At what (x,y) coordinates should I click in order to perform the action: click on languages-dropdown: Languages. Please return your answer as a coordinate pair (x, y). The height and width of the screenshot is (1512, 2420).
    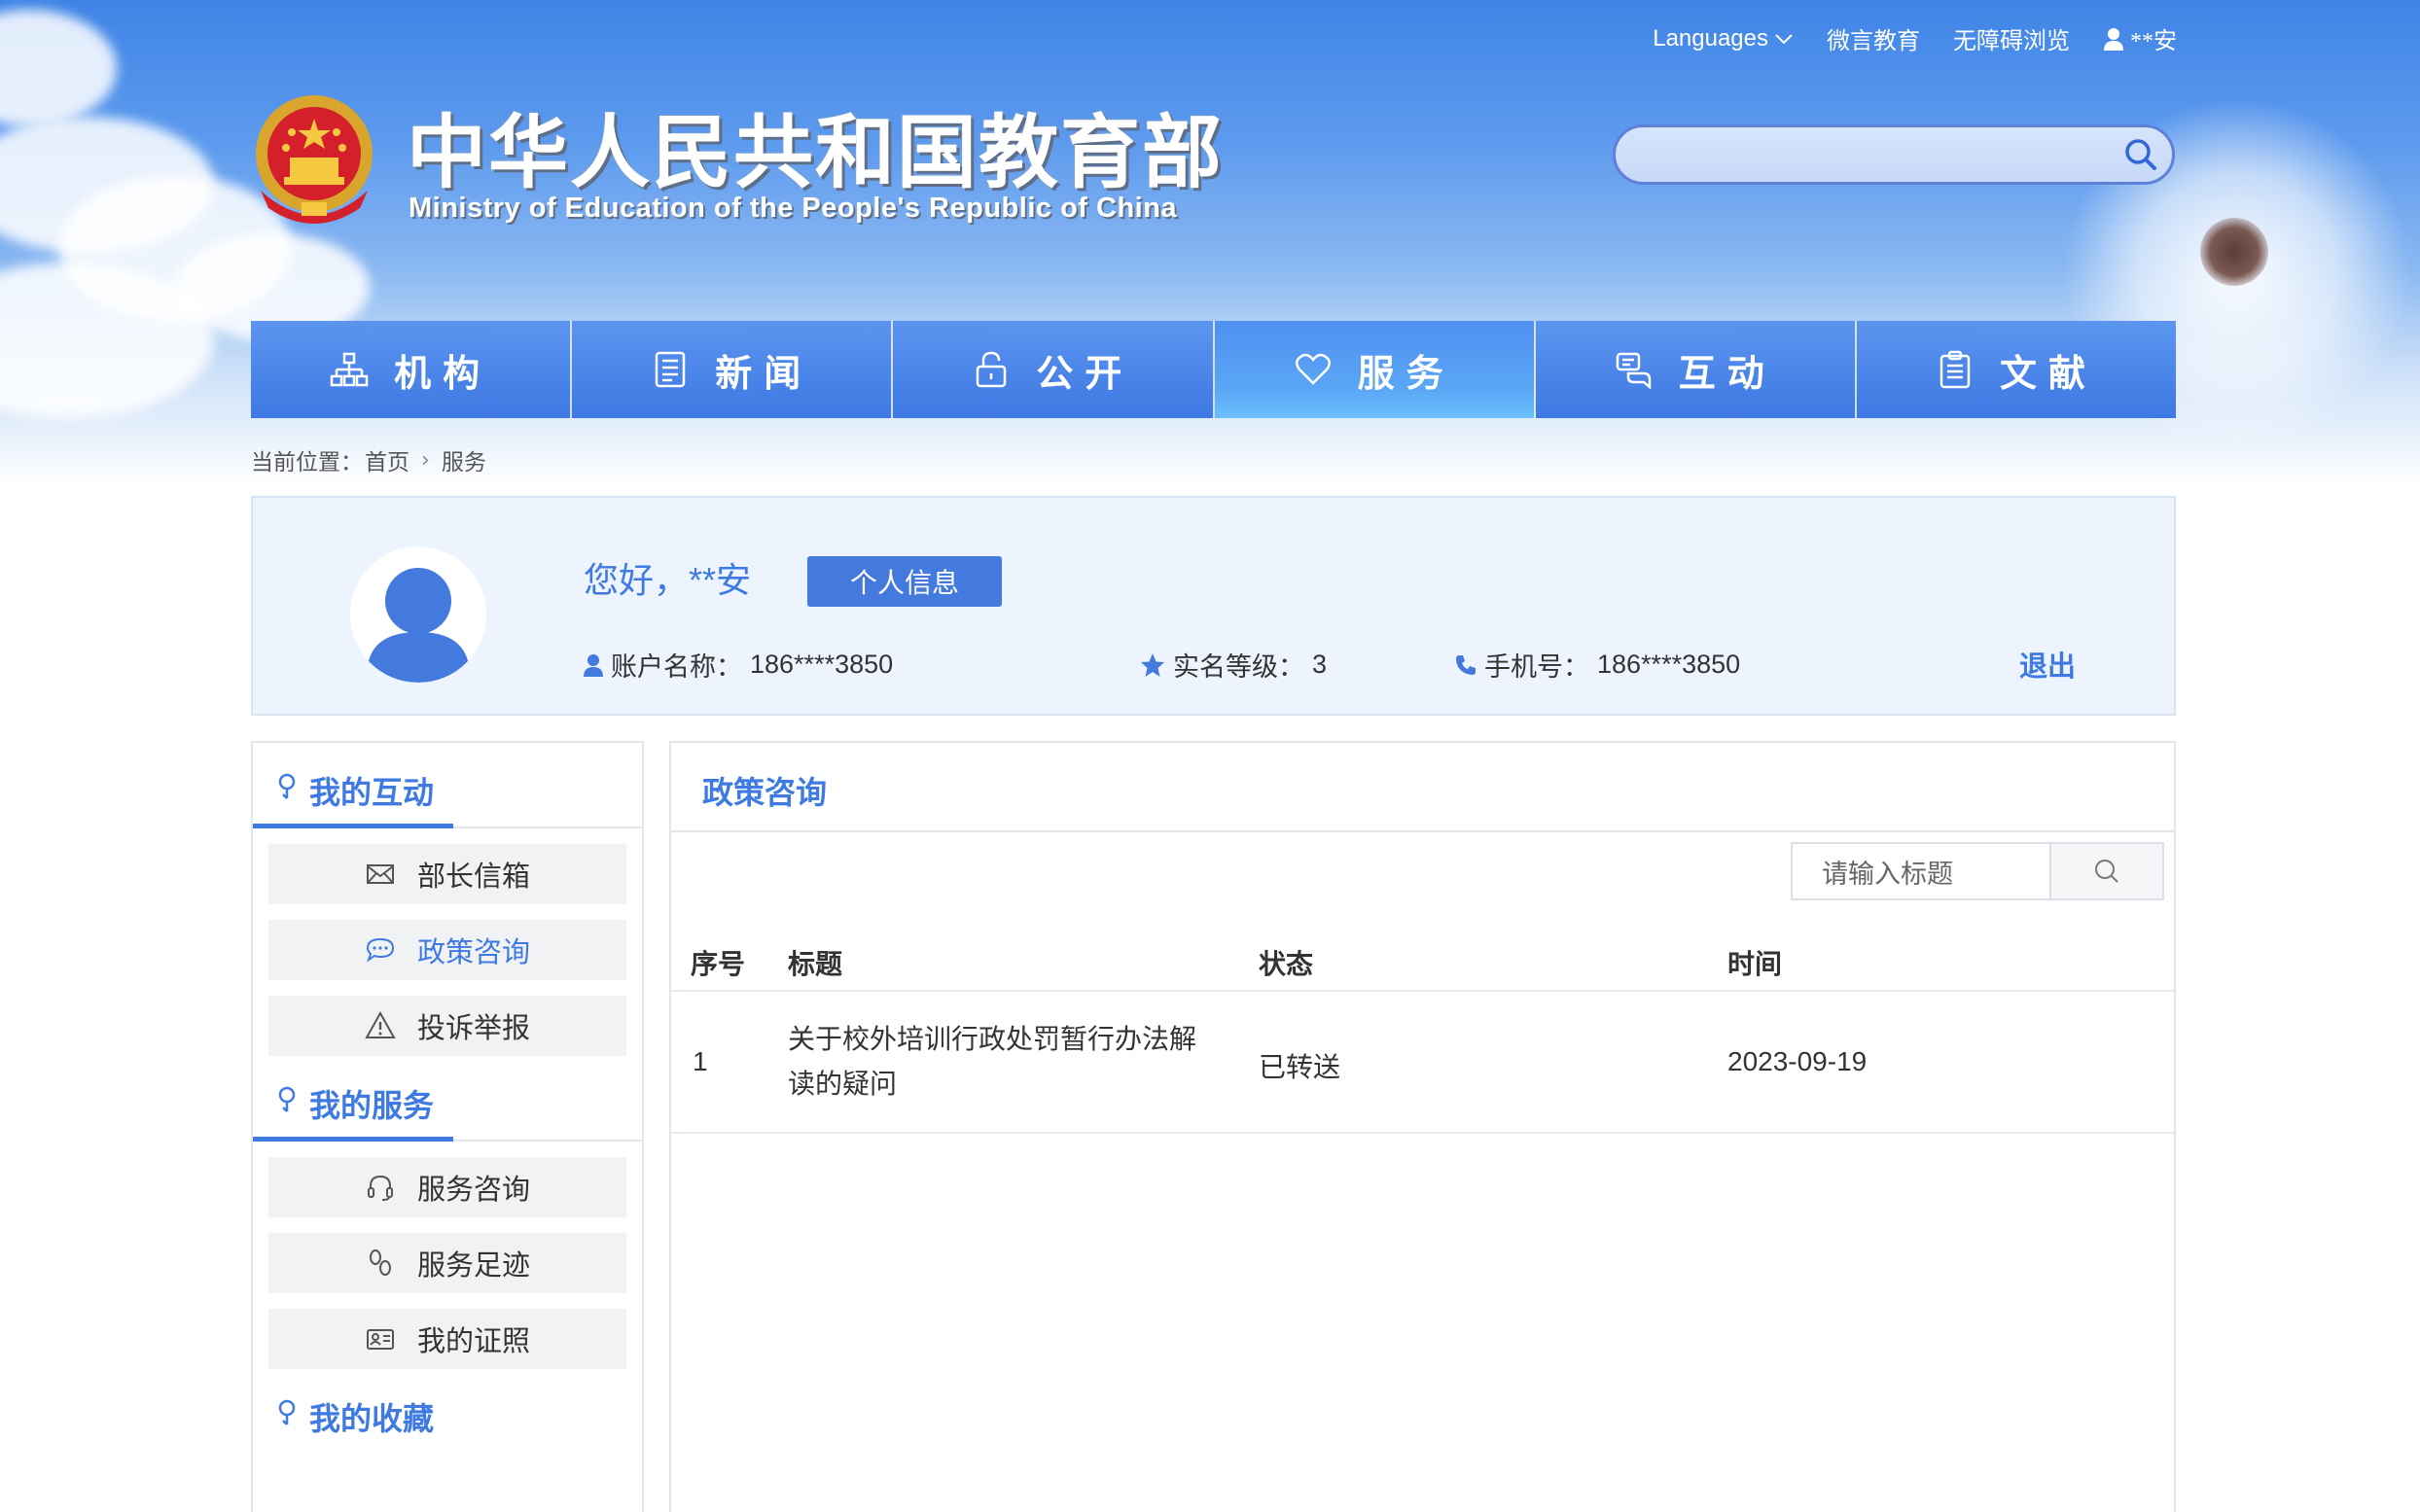
    Looking at the image, I should click on (1723, 39).